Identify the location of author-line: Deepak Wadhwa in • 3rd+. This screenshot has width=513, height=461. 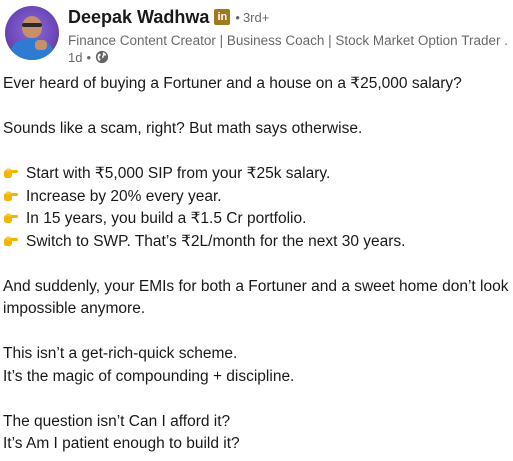
(168, 17).